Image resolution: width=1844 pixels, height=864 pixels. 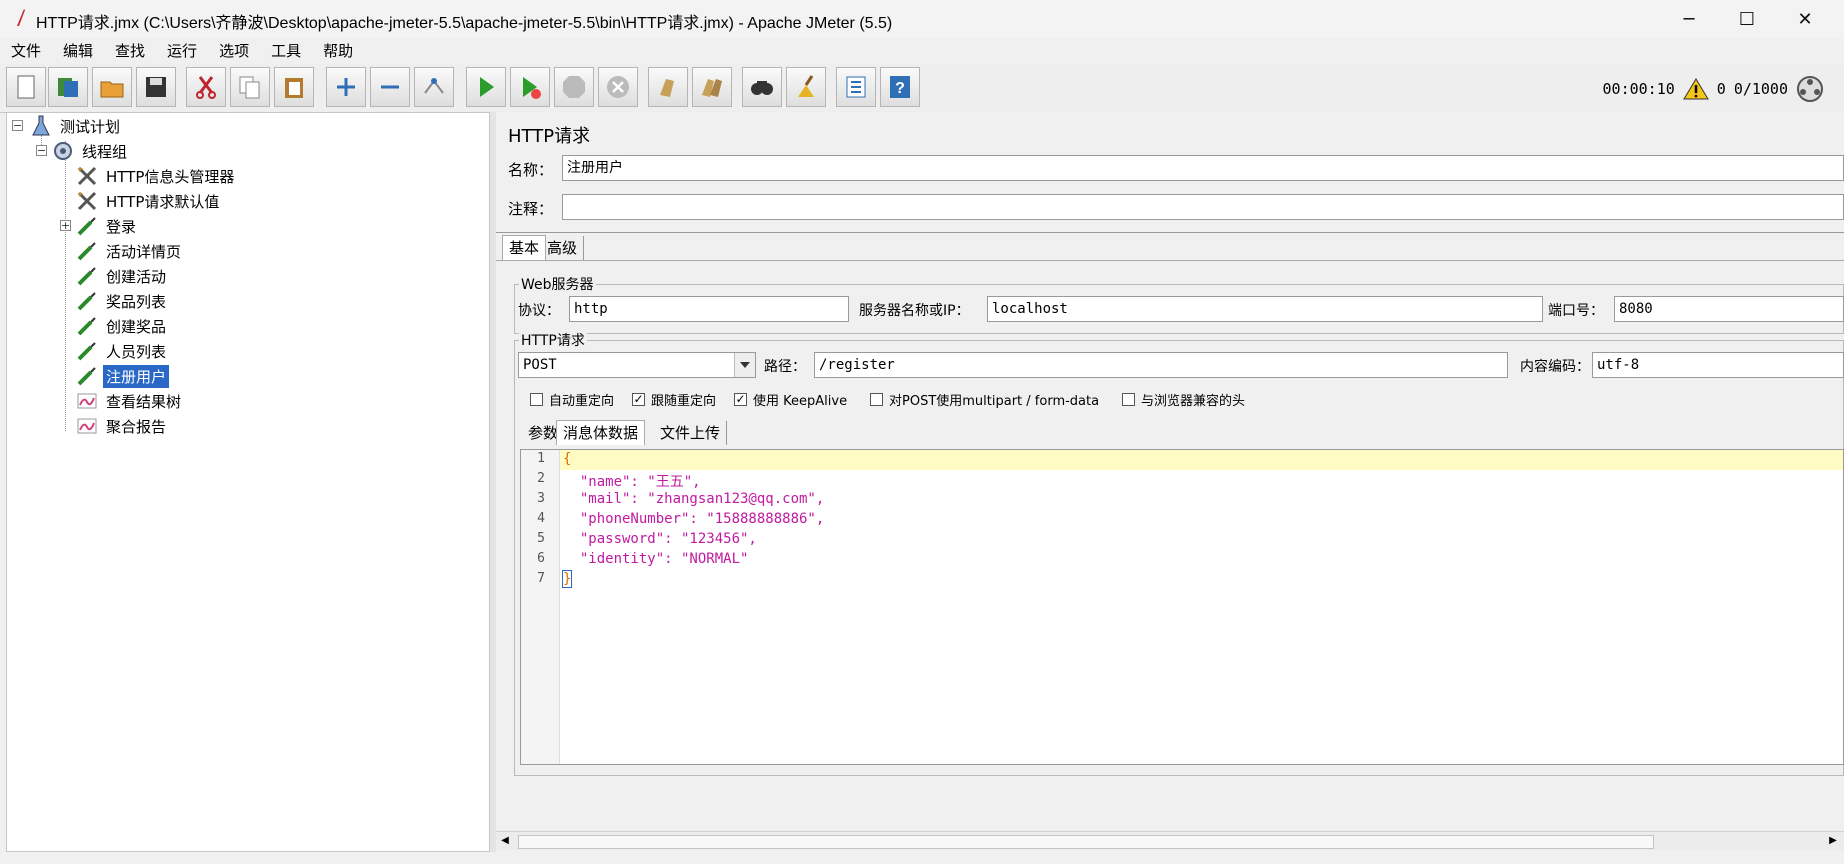 I want to click on paste-button, so click(x=294, y=87).